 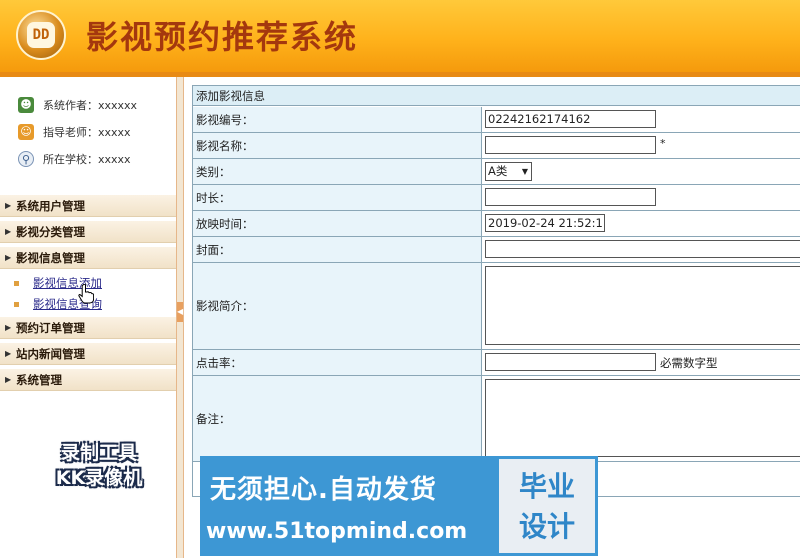 What do you see at coordinates (323, 490) in the screenshot?
I see `ad-slogan: 无须担心.自动发货` at bounding box center [323, 490].